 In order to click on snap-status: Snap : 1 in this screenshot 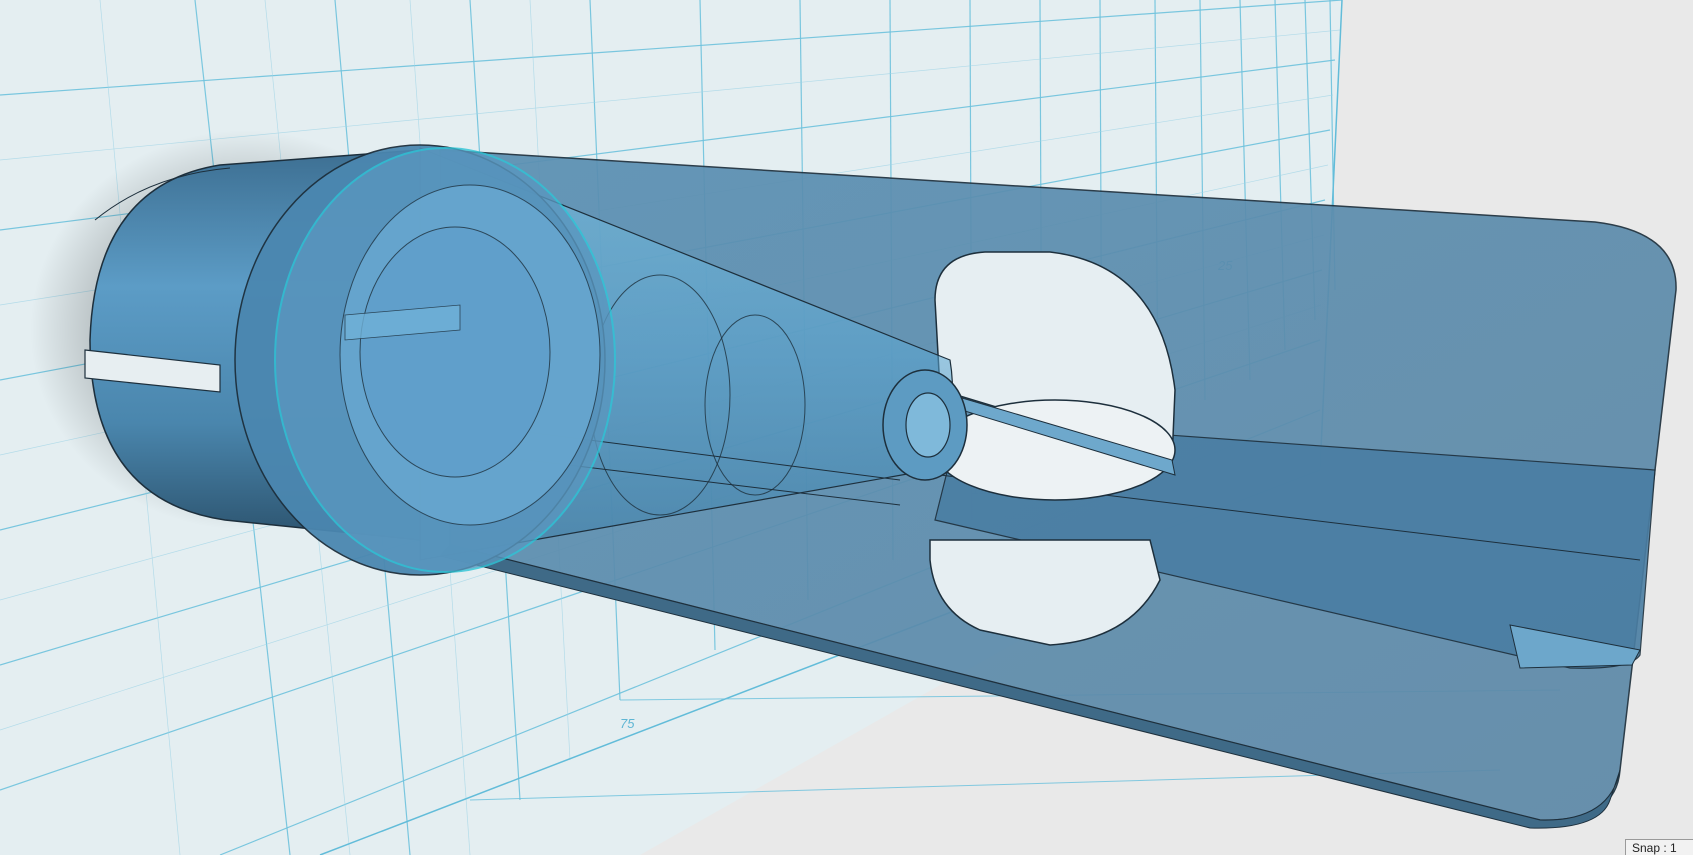, I will do `click(1659, 847)`.